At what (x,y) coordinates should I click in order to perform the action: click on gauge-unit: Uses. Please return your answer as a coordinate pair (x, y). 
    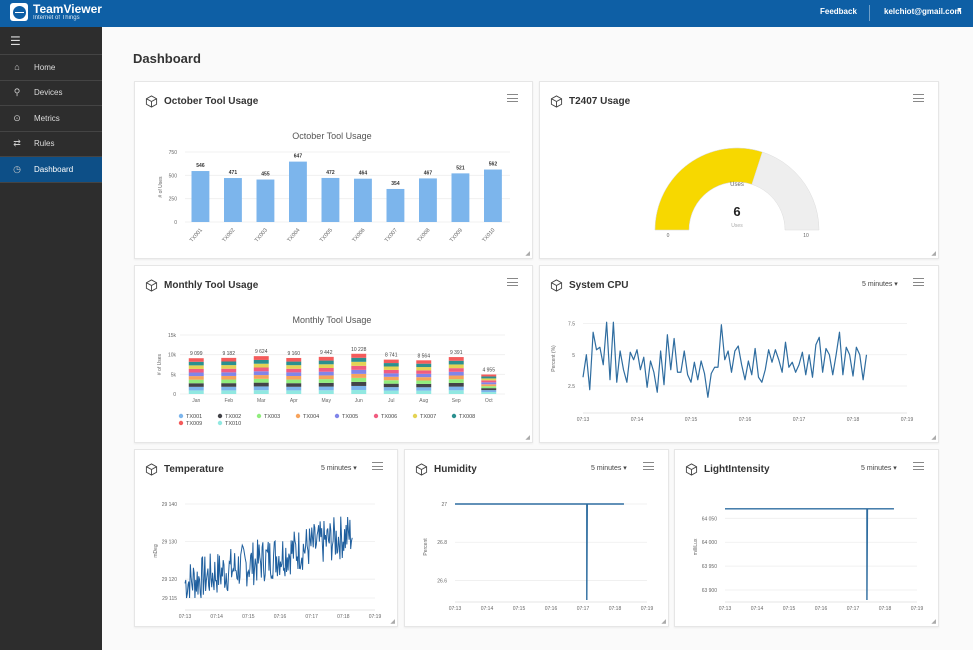
    Looking at the image, I should click on (737, 226).